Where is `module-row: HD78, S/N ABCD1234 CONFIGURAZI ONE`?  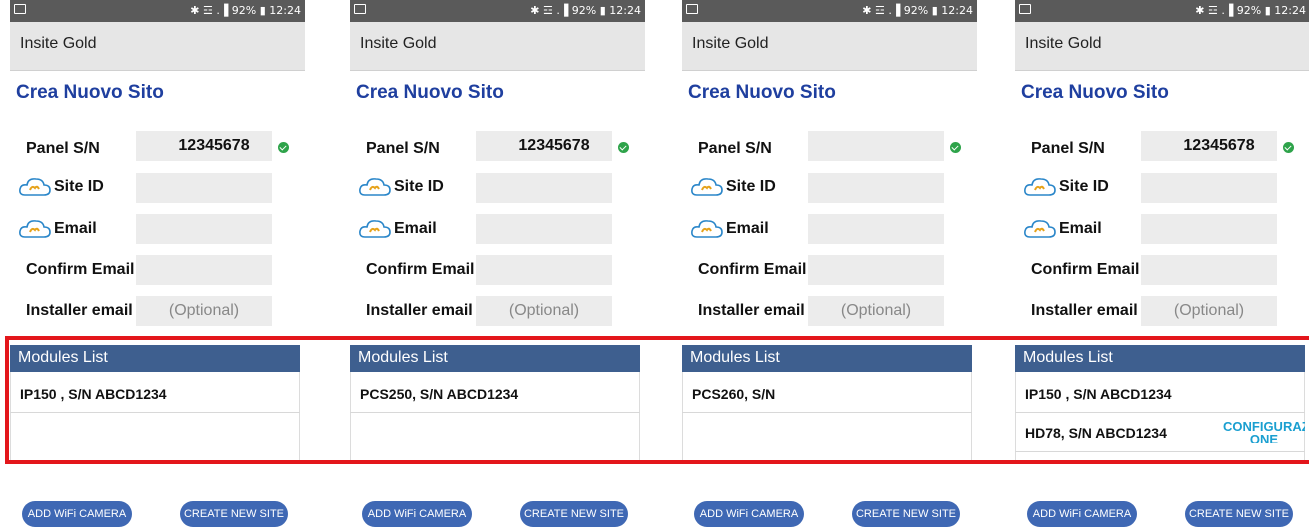
module-row: HD78, S/N ABCD1234 CONFIGURAZI ONE is located at coordinates (1160, 432).